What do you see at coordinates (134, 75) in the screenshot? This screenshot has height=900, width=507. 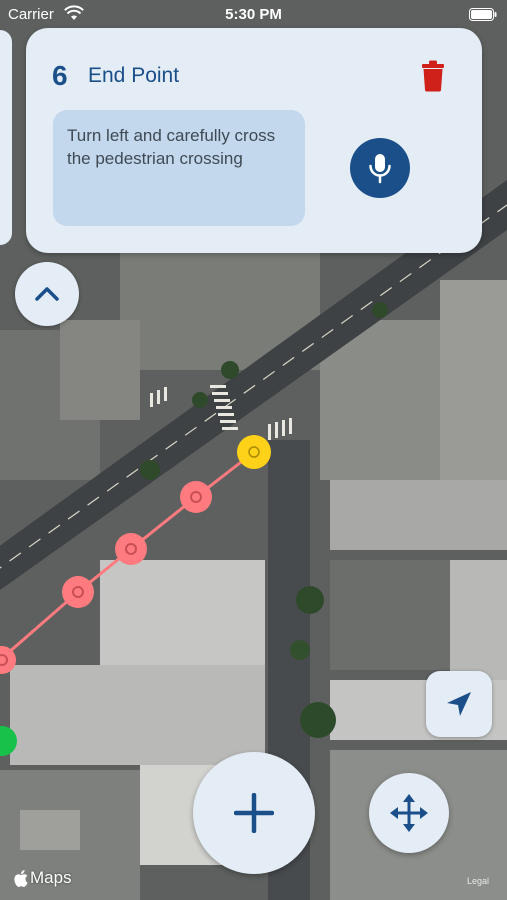 I see `step-title: End Point` at bounding box center [134, 75].